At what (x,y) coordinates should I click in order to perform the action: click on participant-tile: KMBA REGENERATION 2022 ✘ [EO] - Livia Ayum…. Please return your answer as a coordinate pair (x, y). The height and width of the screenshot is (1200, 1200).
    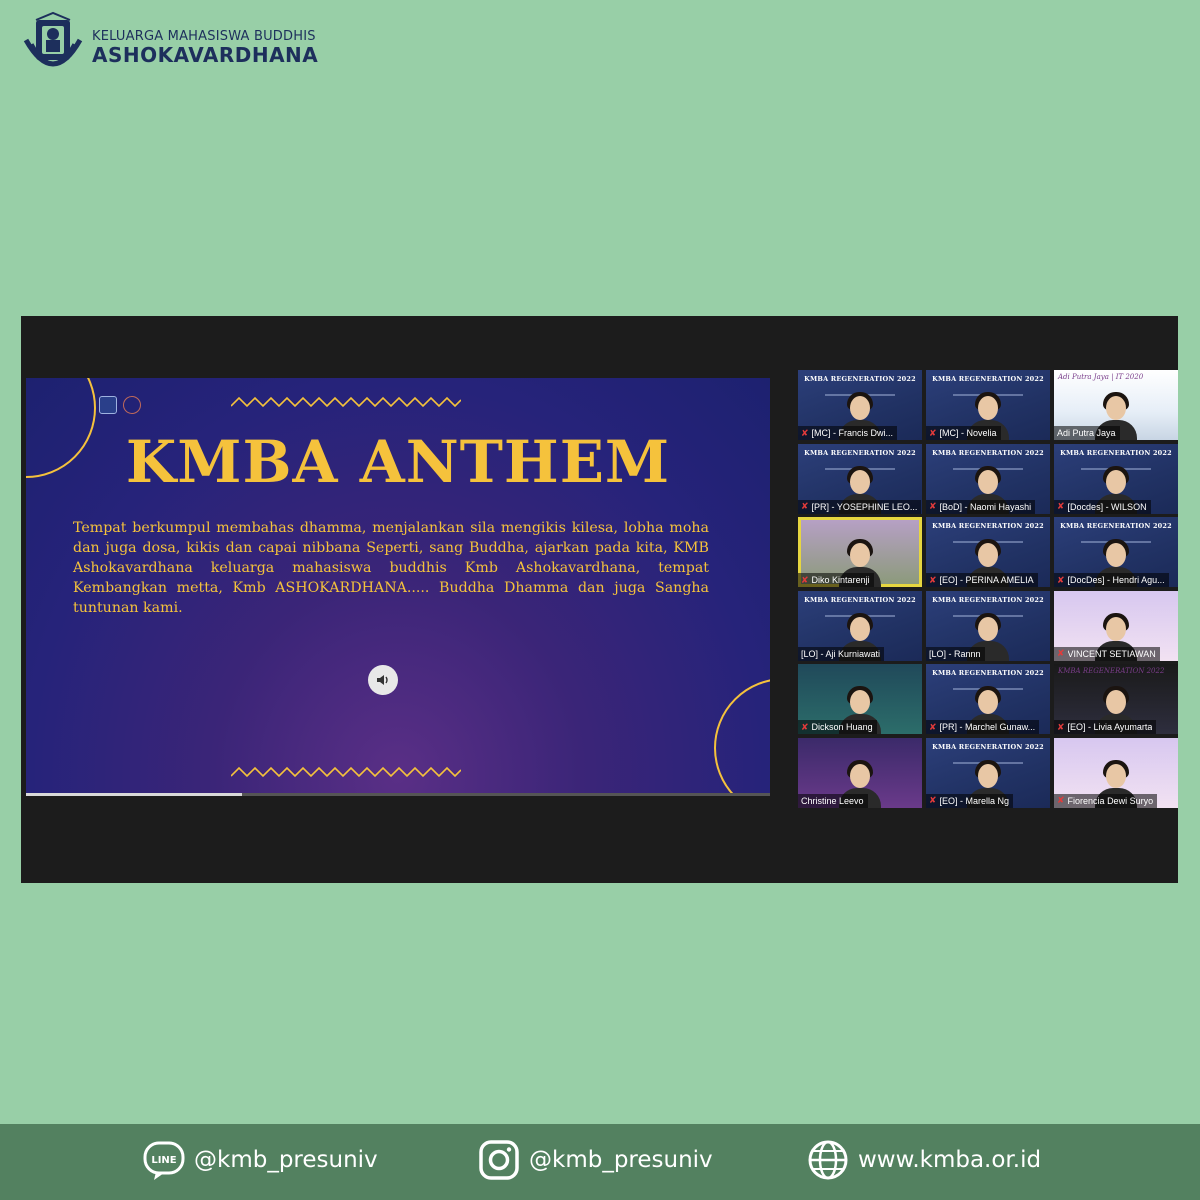
    Looking at the image, I should click on (1116, 699).